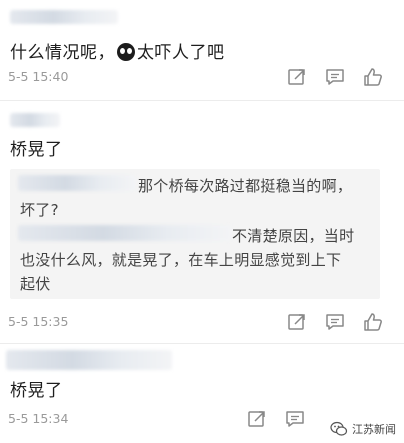  I want to click on comment-text-part: 太吓人了吧, so click(181, 53).